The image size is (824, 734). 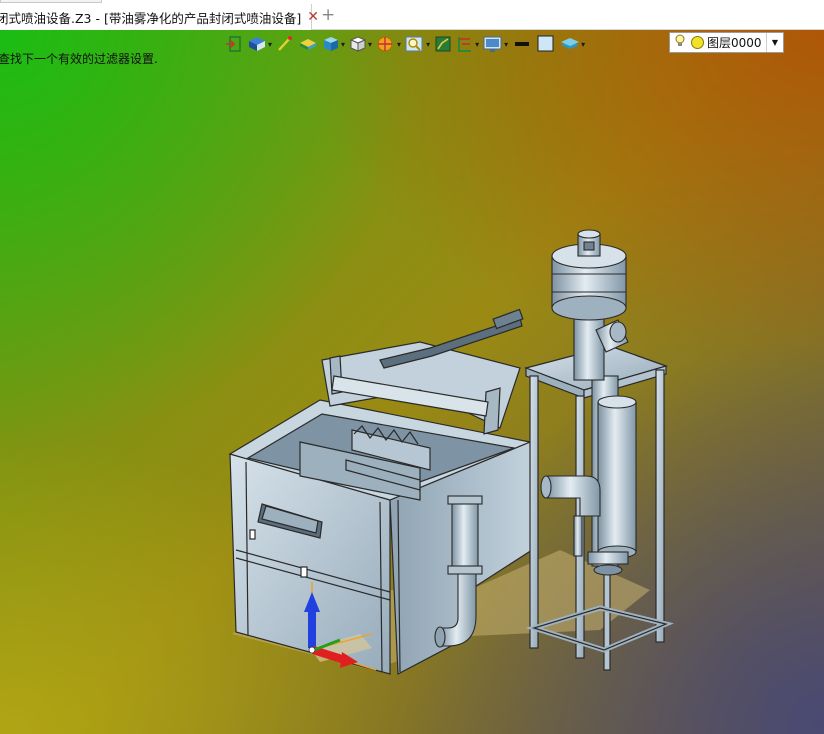 What do you see at coordinates (680, 42) in the screenshot?
I see `lightbulb-icon` at bounding box center [680, 42].